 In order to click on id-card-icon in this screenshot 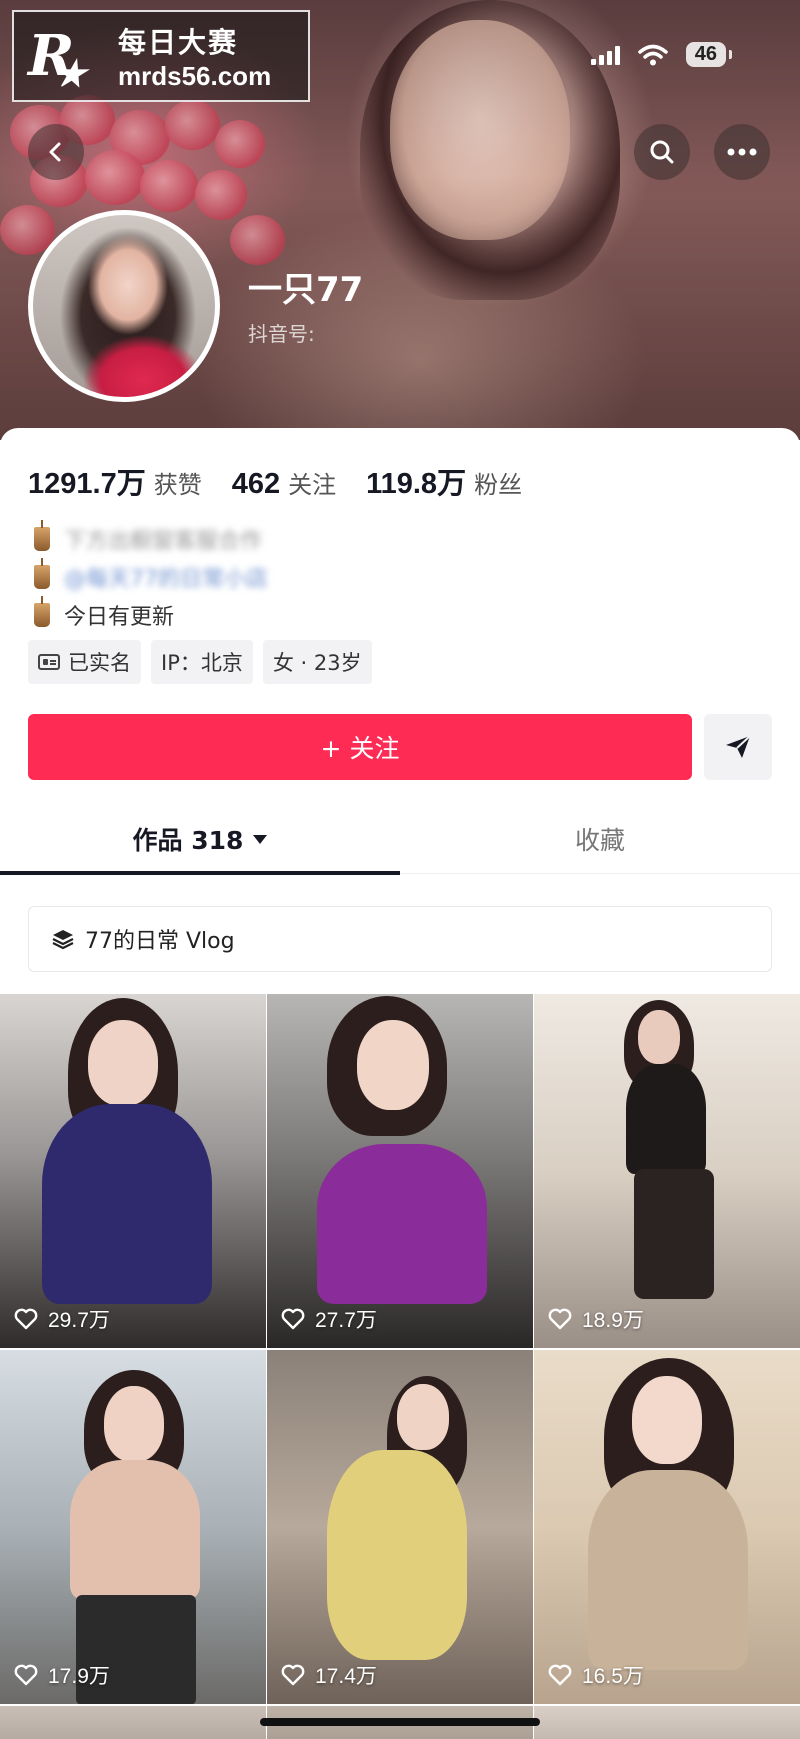, I will do `click(49, 662)`.